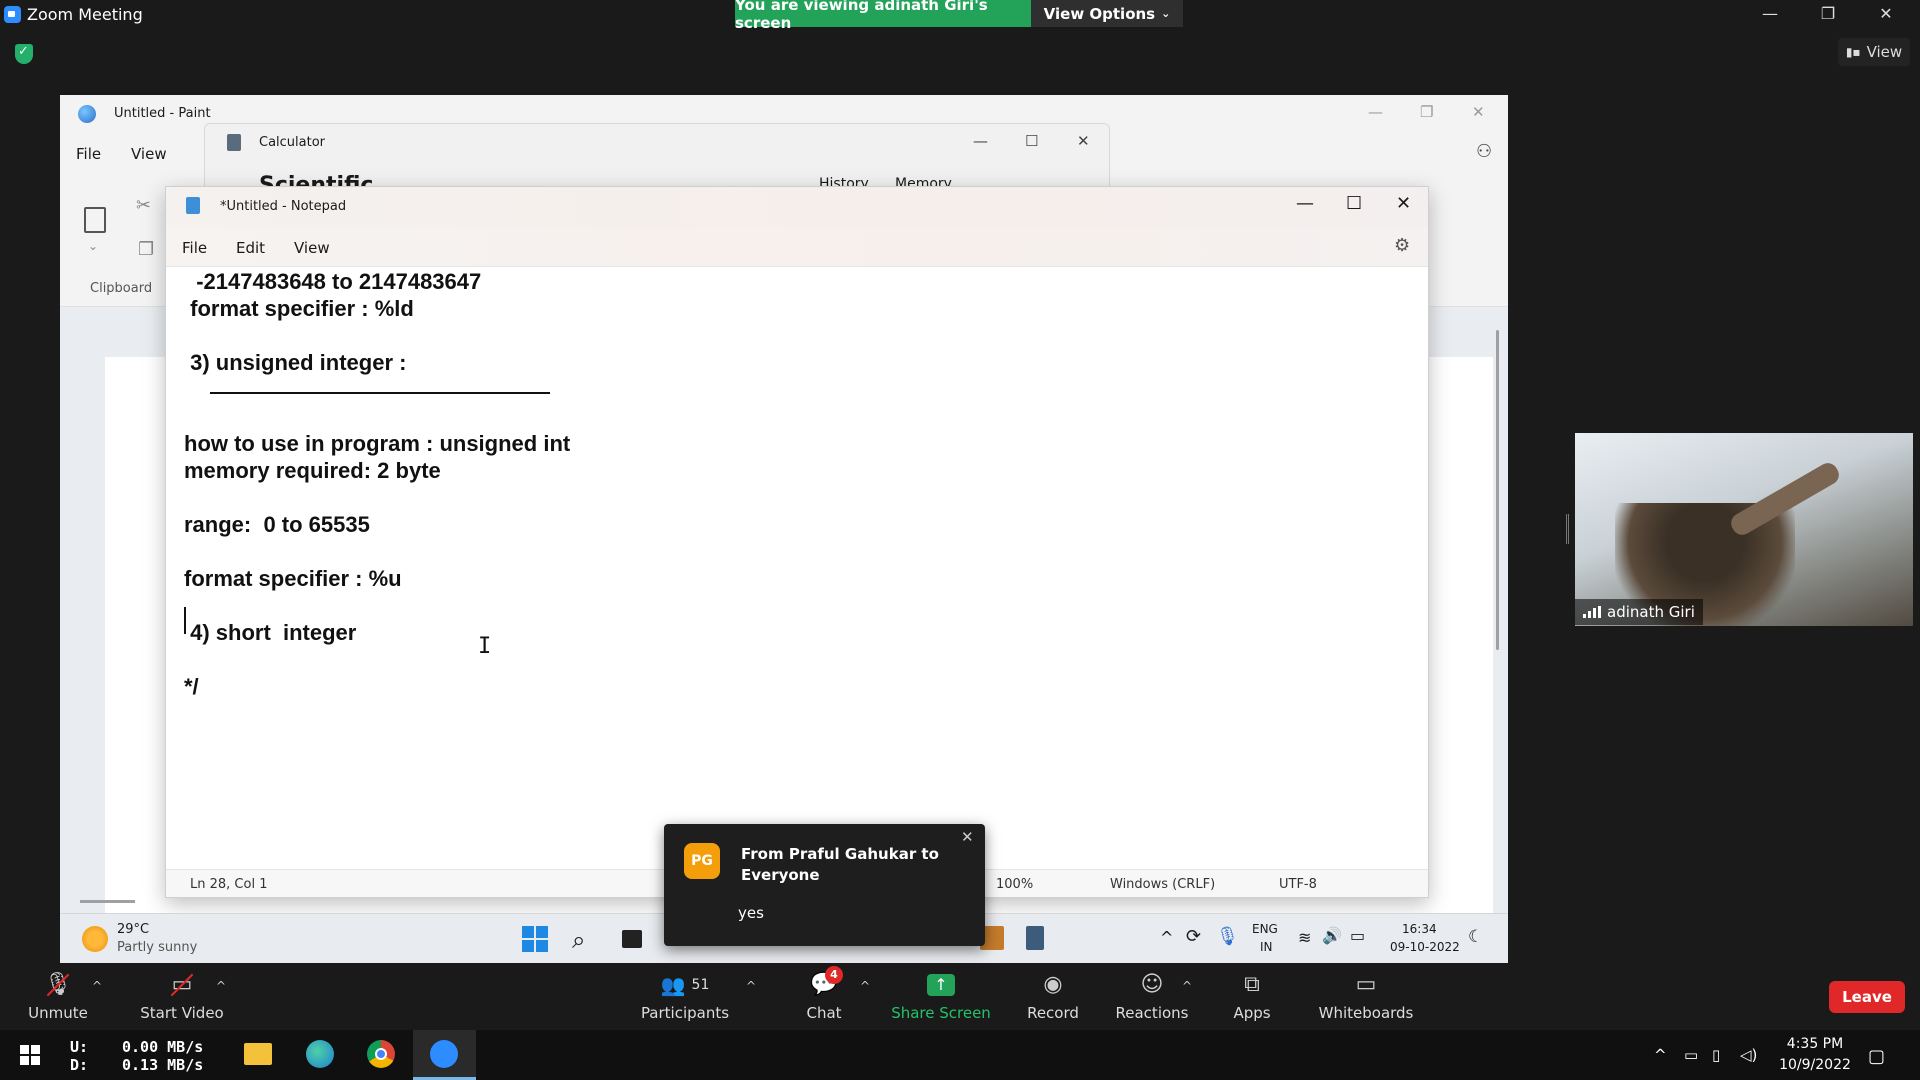 This screenshot has height=1080, width=1920. Describe the element at coordinates (270, 632) in the screenshot. I see `text-line: 4) short integer` at that location.